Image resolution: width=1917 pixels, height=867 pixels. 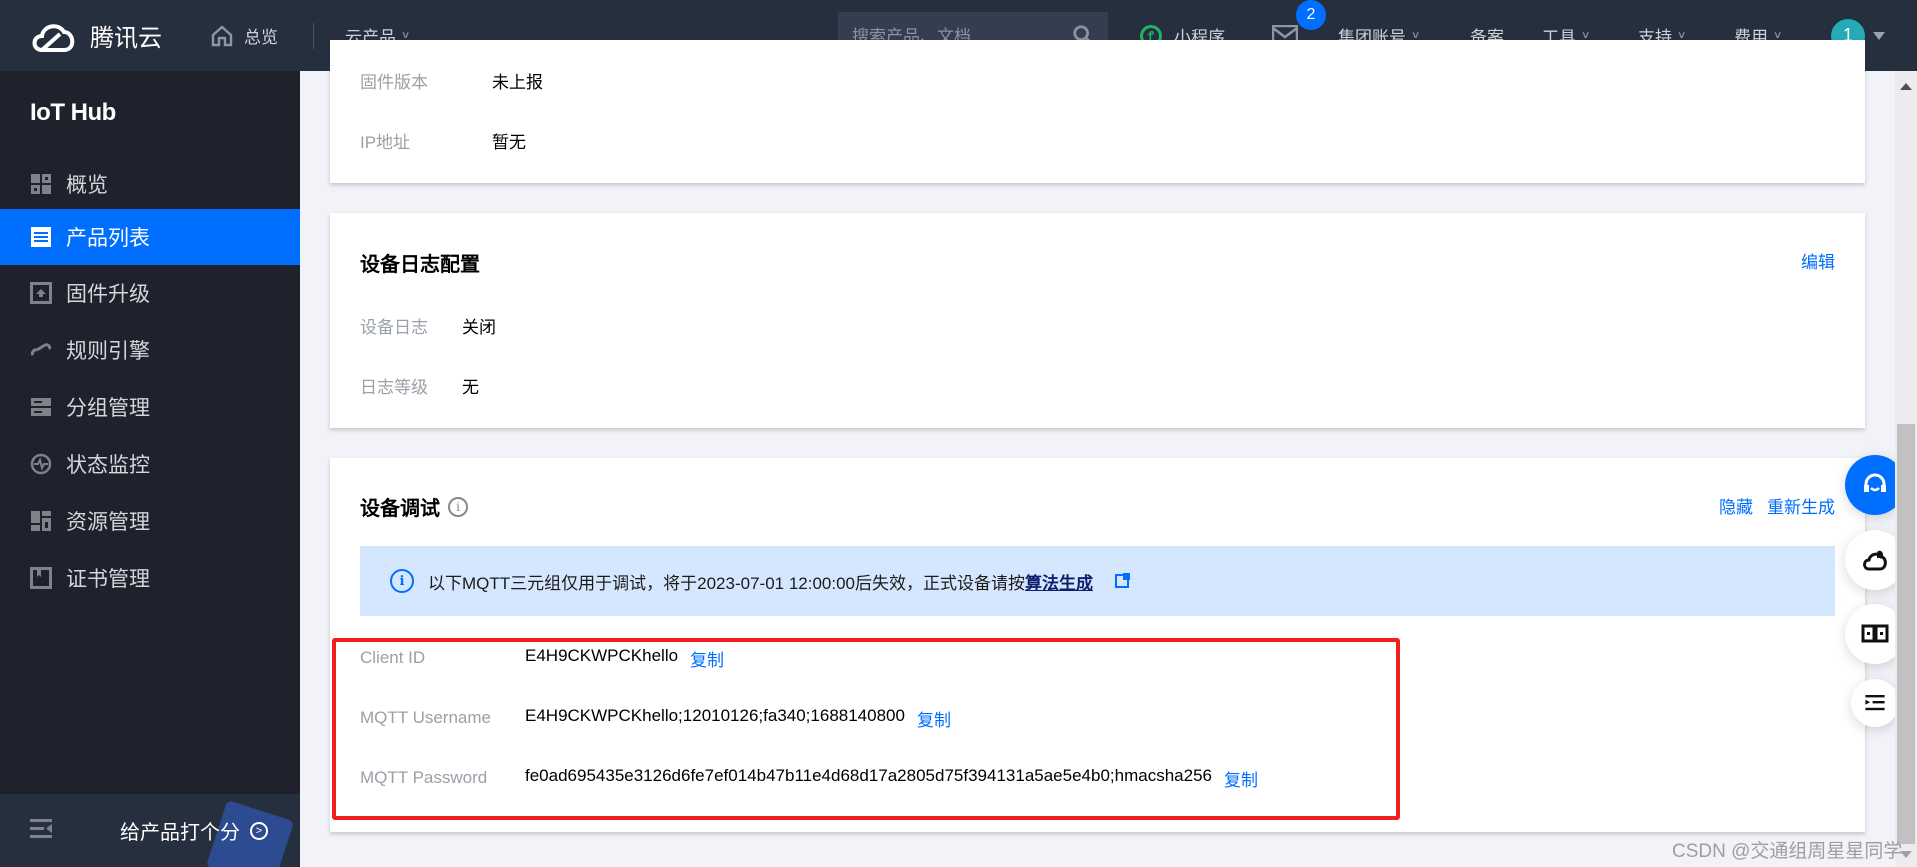 What do you see at coordinates (180, 833) in the screenshot?
I see `rate-product-label: 给产品打个分` at bounding box center [180, 833].